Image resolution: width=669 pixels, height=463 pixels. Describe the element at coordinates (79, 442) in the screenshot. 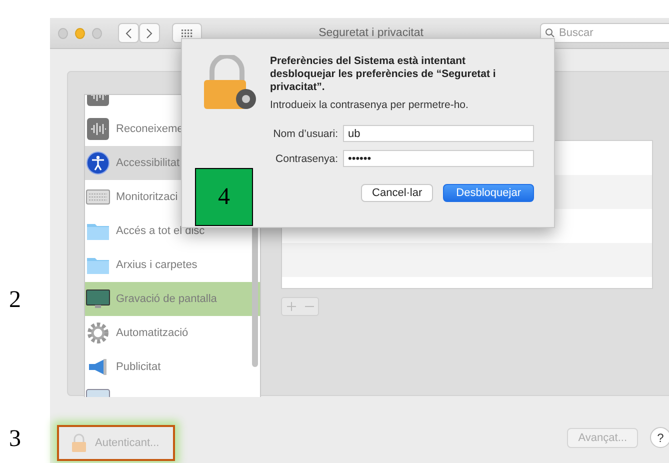

I see `lock-icon` at that location.